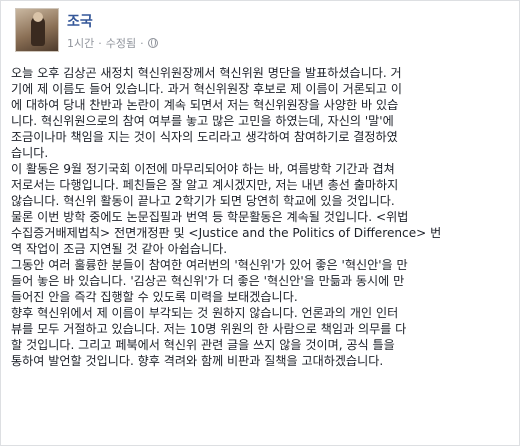 This screenshot has height=446, width=520. Describe the element at coordinates (80, 21) in the screenshot. I see `author-name: 조국` at that location.